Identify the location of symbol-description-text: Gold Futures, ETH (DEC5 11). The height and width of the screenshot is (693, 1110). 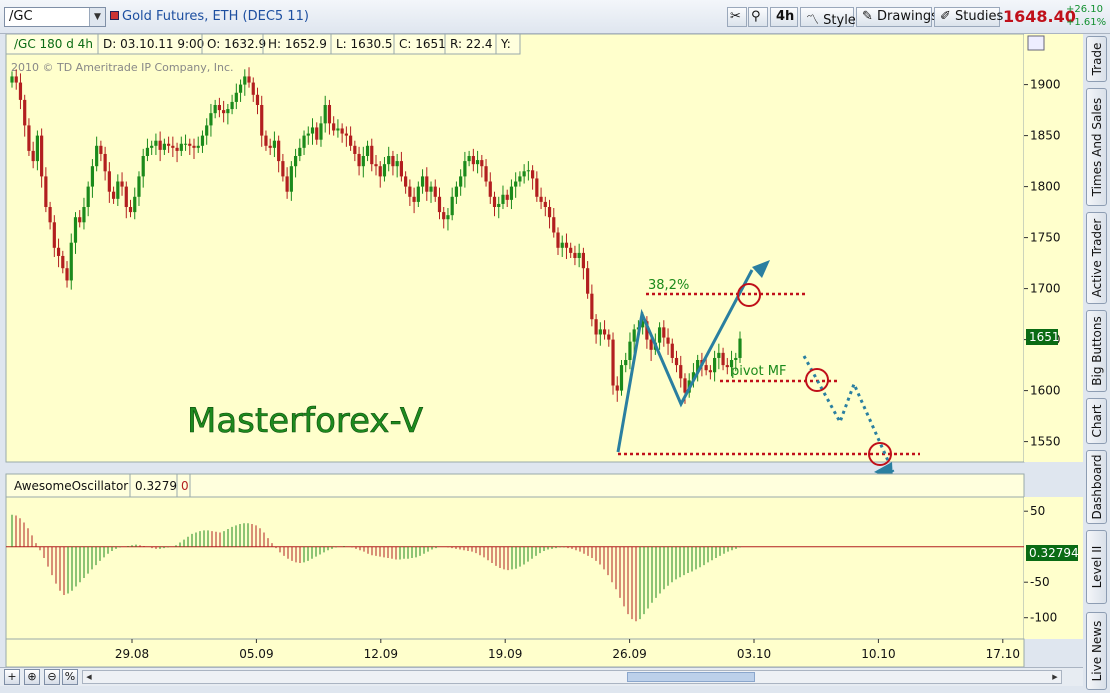
(215, 16).